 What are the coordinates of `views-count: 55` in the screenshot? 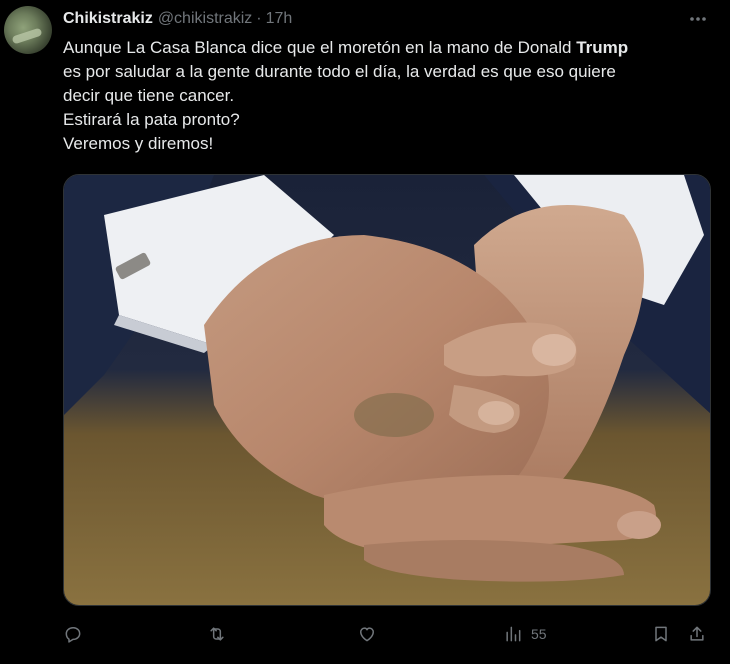 It's located at (539, 634).